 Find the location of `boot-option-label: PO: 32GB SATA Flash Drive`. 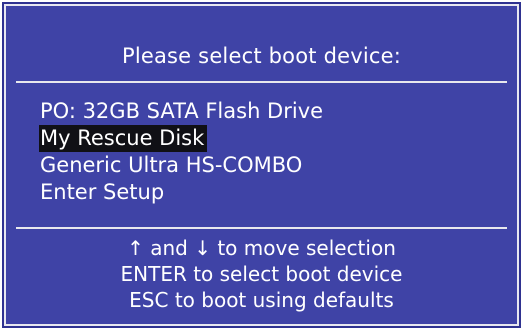

boot-option-label: PO: 32GB SATA Flash Drive is located at coordinates (182, 111).